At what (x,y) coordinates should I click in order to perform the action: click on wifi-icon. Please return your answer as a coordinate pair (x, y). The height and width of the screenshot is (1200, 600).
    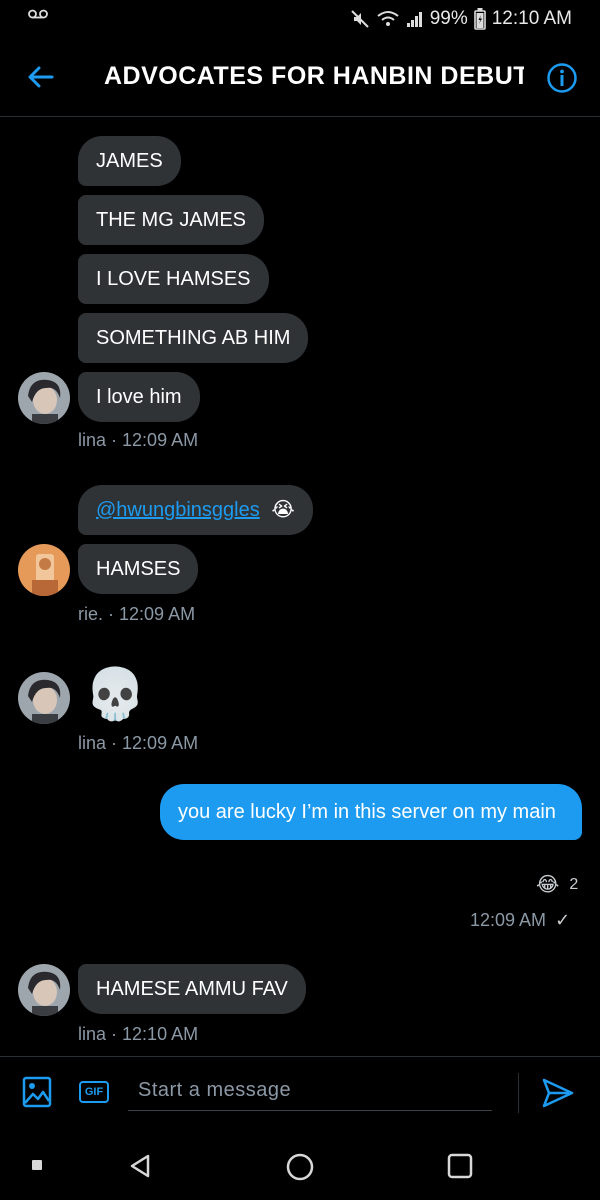
    Looking at the image, I should click on (388, 18).